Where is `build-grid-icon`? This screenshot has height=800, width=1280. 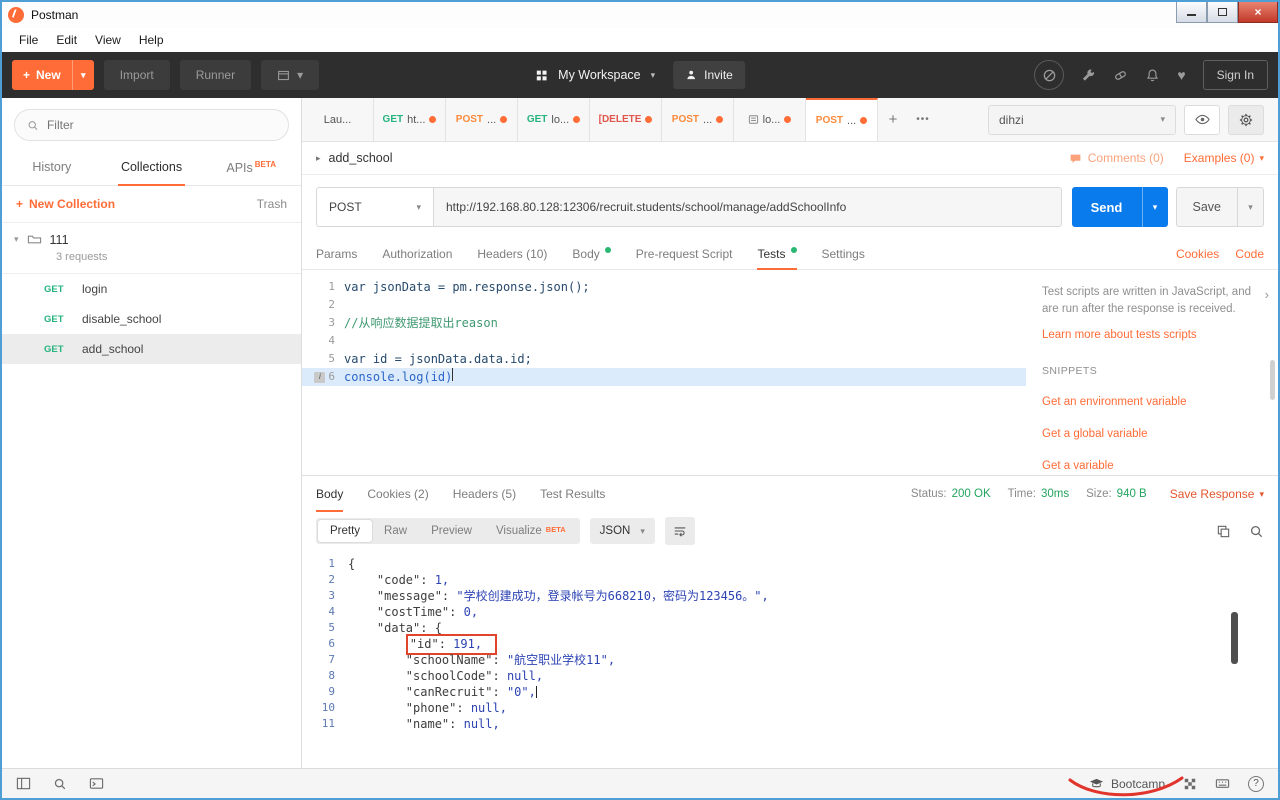 build-grid-icon is located at coordinates (1190, 784).